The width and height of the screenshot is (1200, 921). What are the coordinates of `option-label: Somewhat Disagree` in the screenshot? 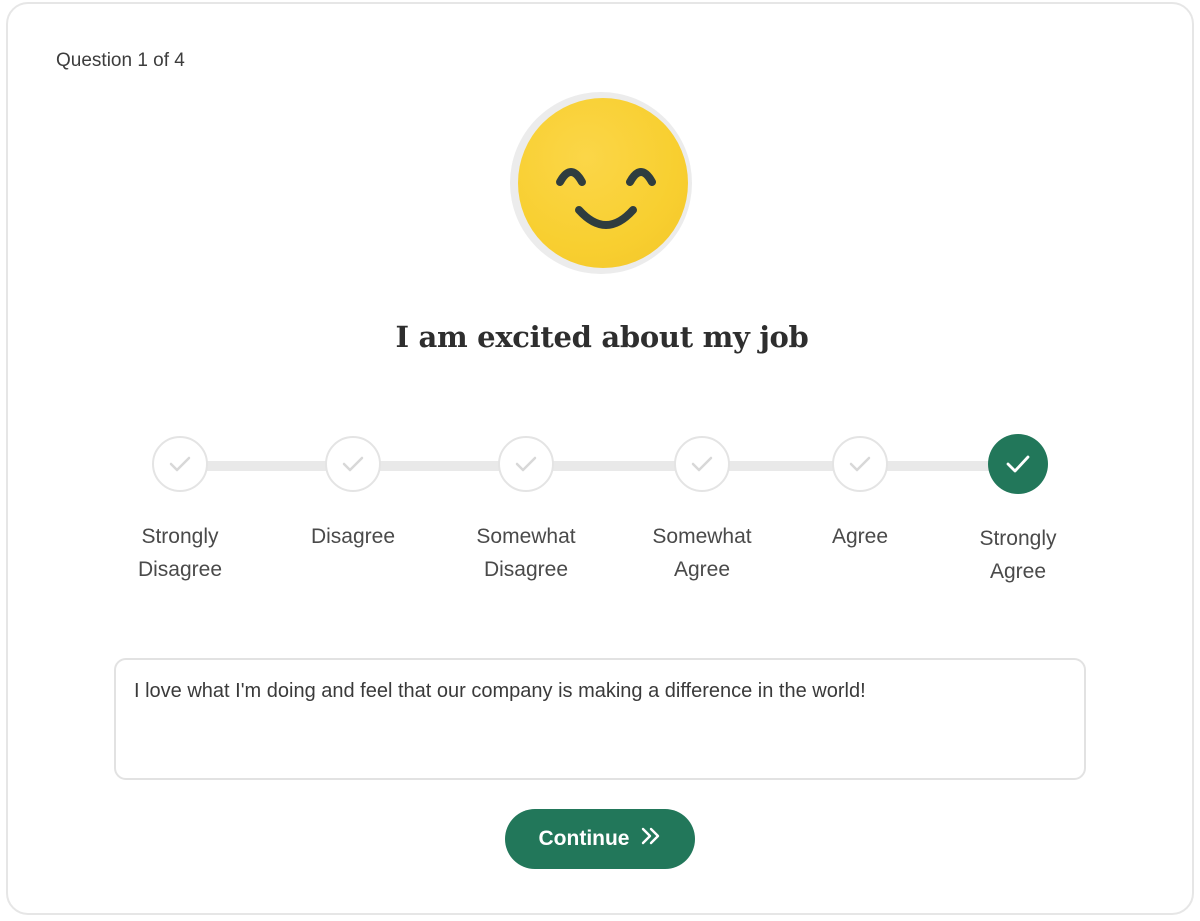 It's located at (526, 553).